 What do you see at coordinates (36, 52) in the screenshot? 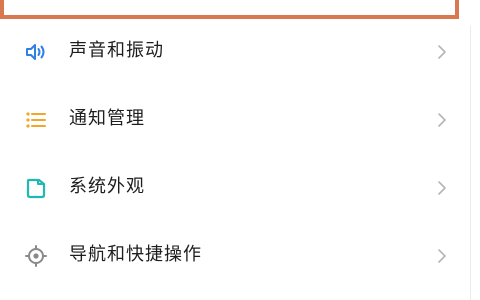
I see `speaker-icon` at bounding box center [36, 52].